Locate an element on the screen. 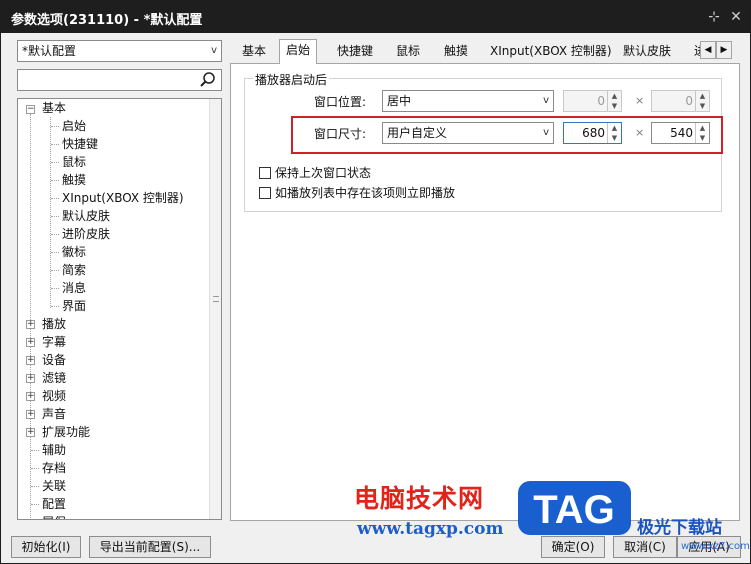 The image size is (751, 564). tree-item-child: 界面 is located at coordinates (74, 306).